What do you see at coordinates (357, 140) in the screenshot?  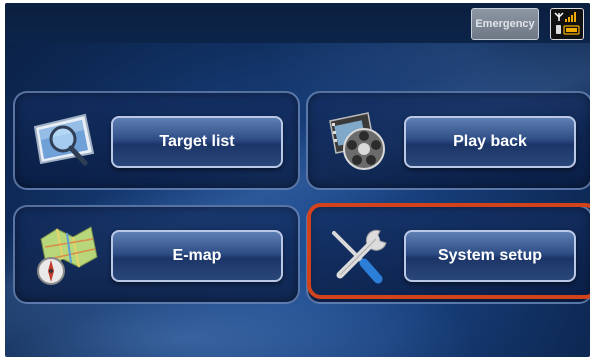 I see `film-reel-icon` at bounding box center [357, 140].